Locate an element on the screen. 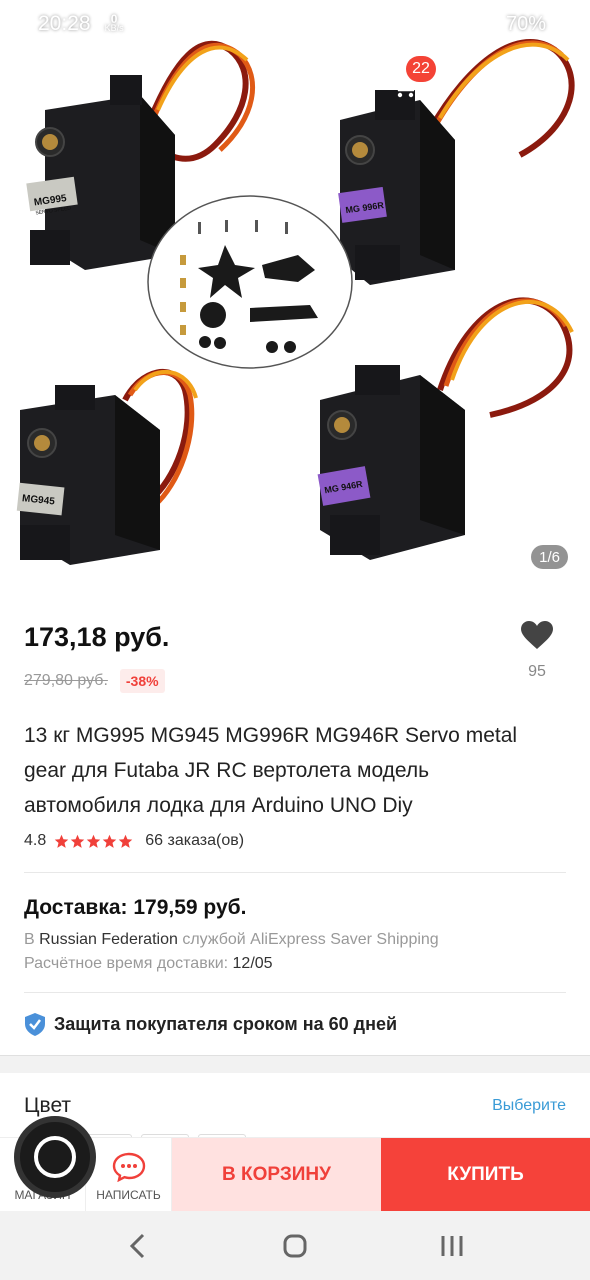 Image resolution: width=590 pixels, height=1280 pixels. more-button is located at coordinates (555, 85).